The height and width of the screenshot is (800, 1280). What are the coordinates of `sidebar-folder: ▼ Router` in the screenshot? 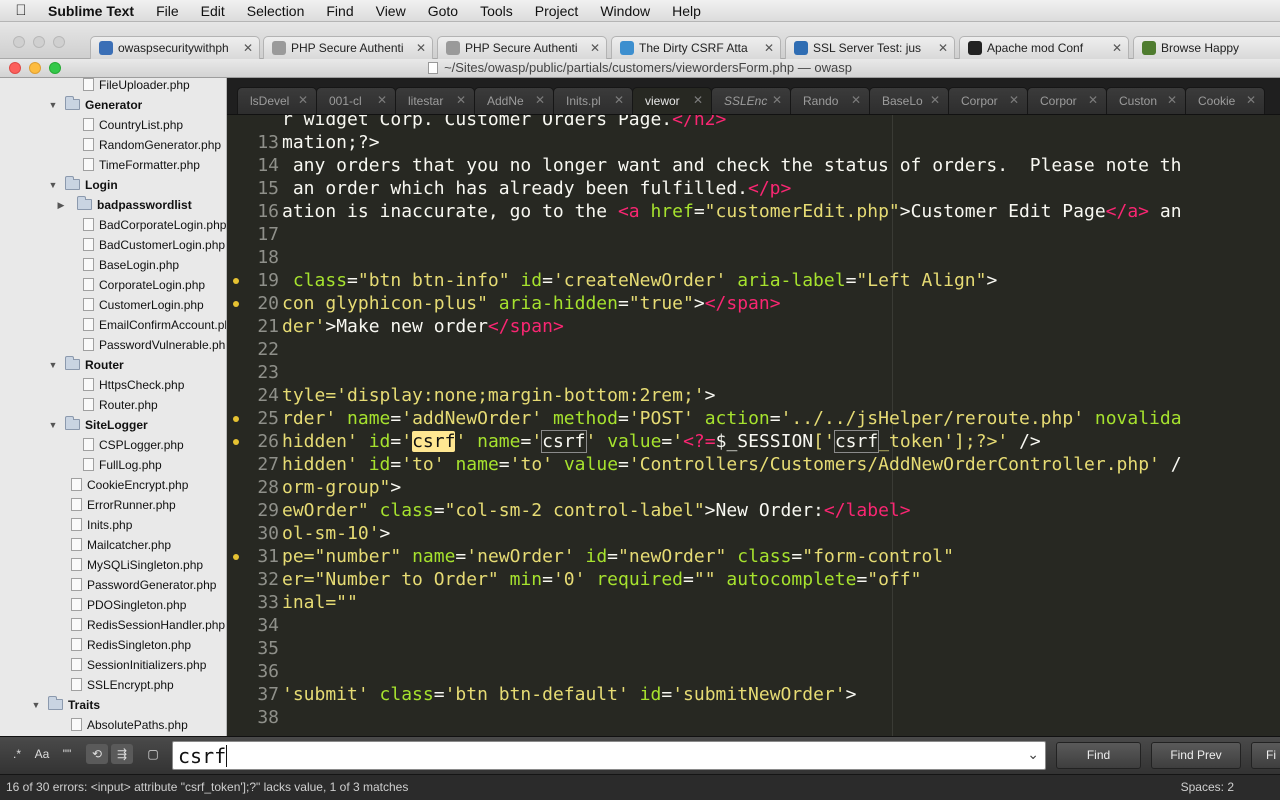 It's located at (113, 365).